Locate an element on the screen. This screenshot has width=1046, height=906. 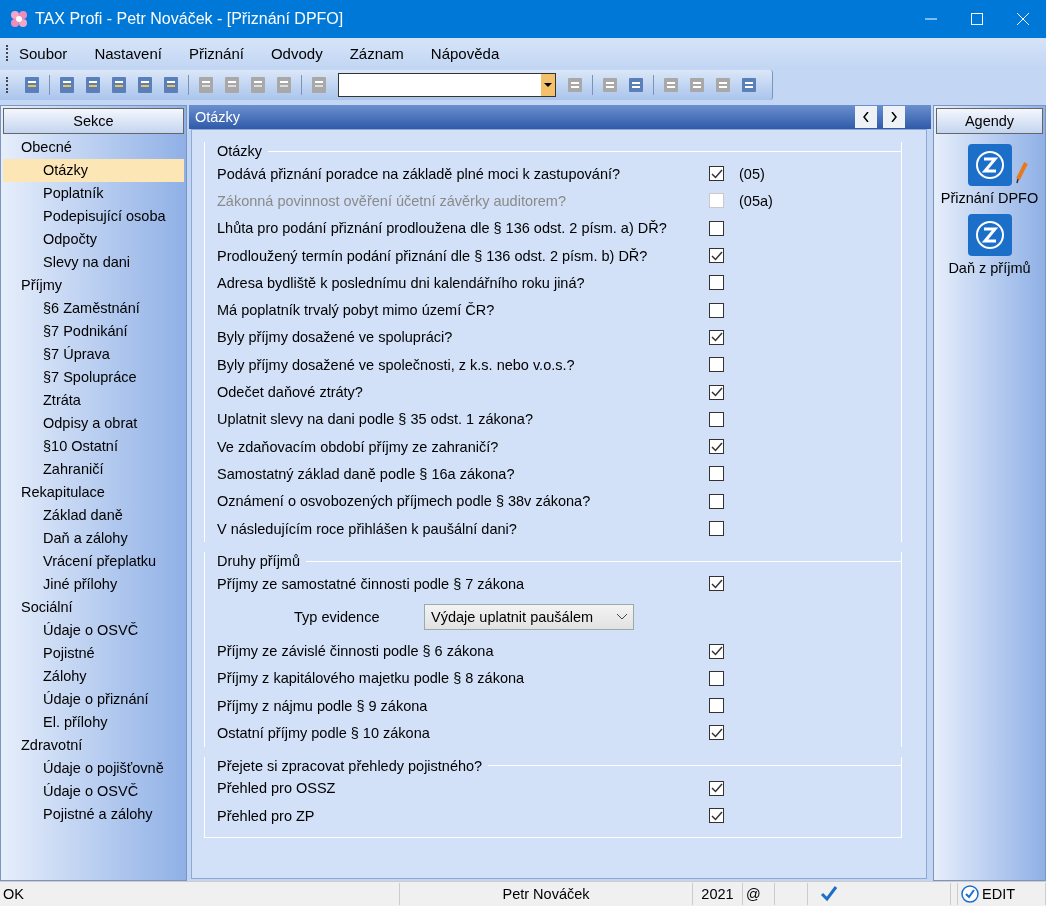
sidebar-item: Jiné přílohy is located at coordinates (93, 584).